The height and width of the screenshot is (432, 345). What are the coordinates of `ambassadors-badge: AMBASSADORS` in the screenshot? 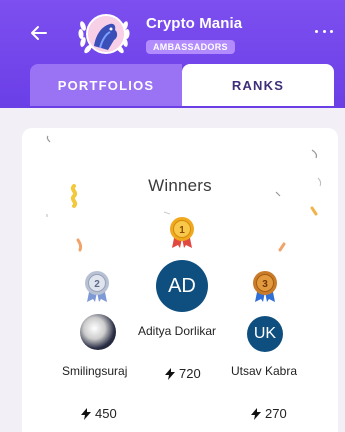 It's located at (190, 47).